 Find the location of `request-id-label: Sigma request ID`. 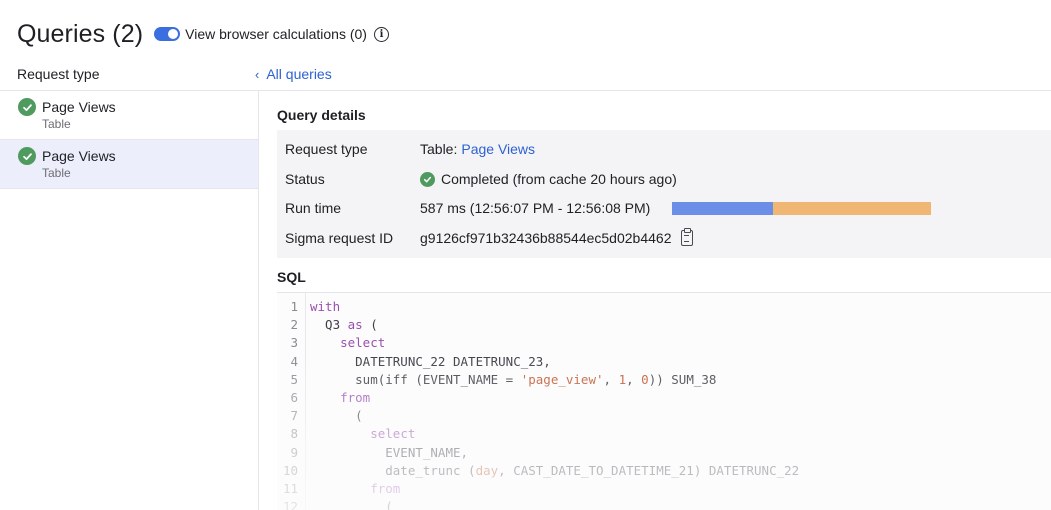

request-id-label: Sigma request ID is located at coordinates (339, 238).